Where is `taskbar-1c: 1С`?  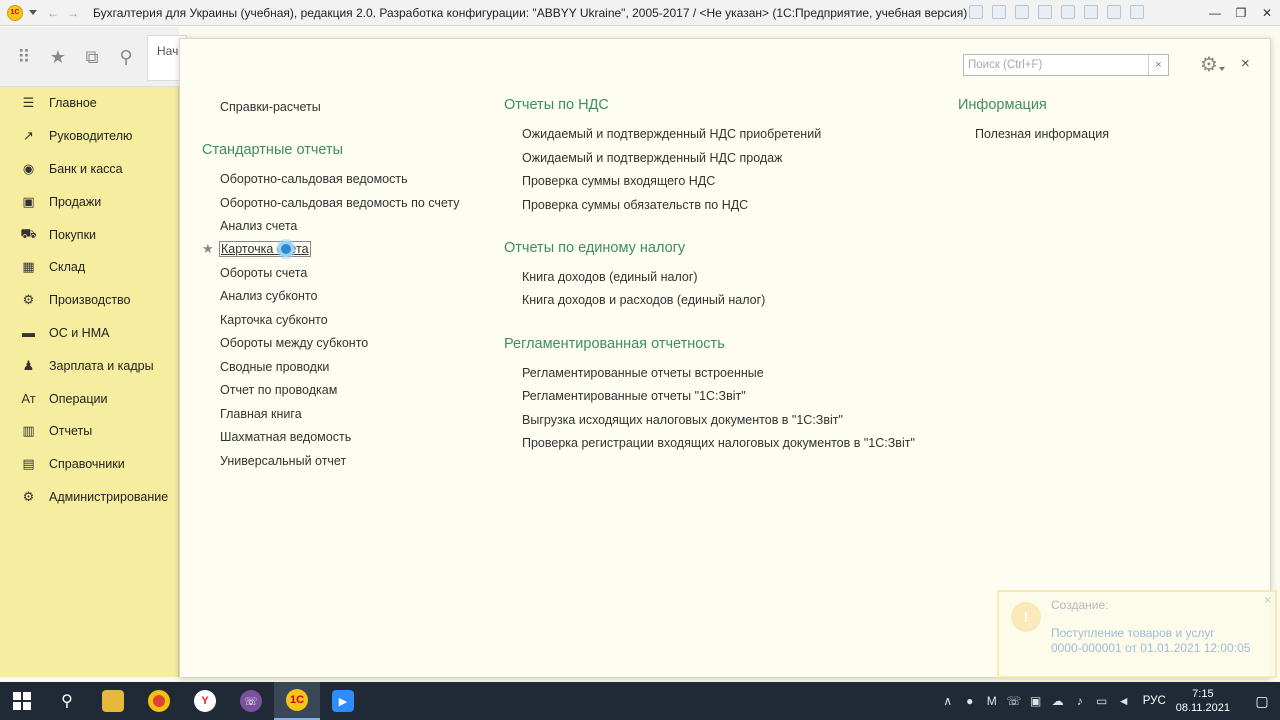
taskbar-1c: 1С is located at coordinates (297, 701).